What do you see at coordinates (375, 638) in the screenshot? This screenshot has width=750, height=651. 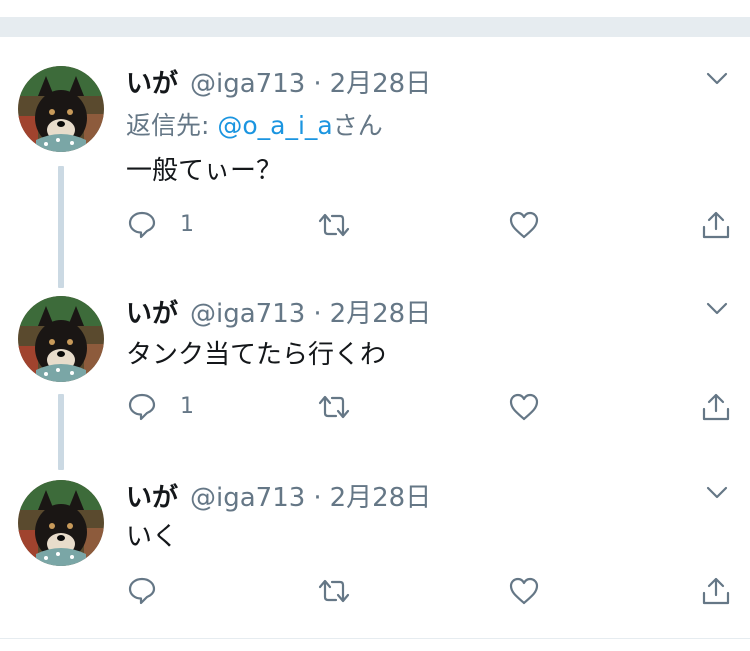 I see `bottom-divider` at bounding box center [375, 638].